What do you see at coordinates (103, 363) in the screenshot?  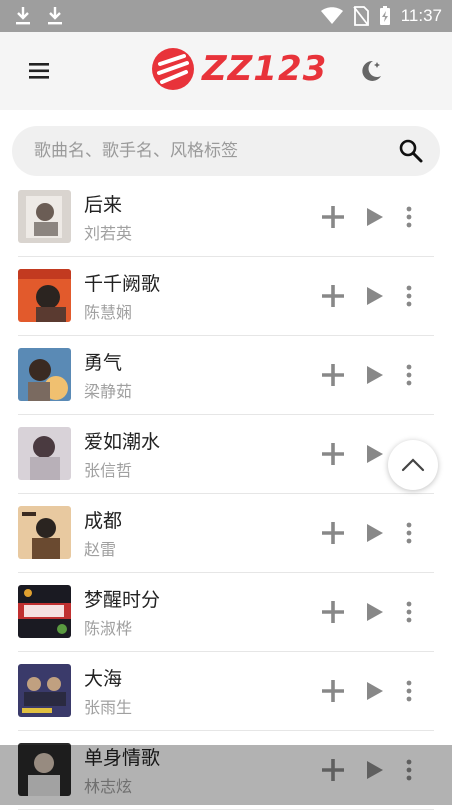 I see `song-title: 勇气` at bounding box center [103, 363].